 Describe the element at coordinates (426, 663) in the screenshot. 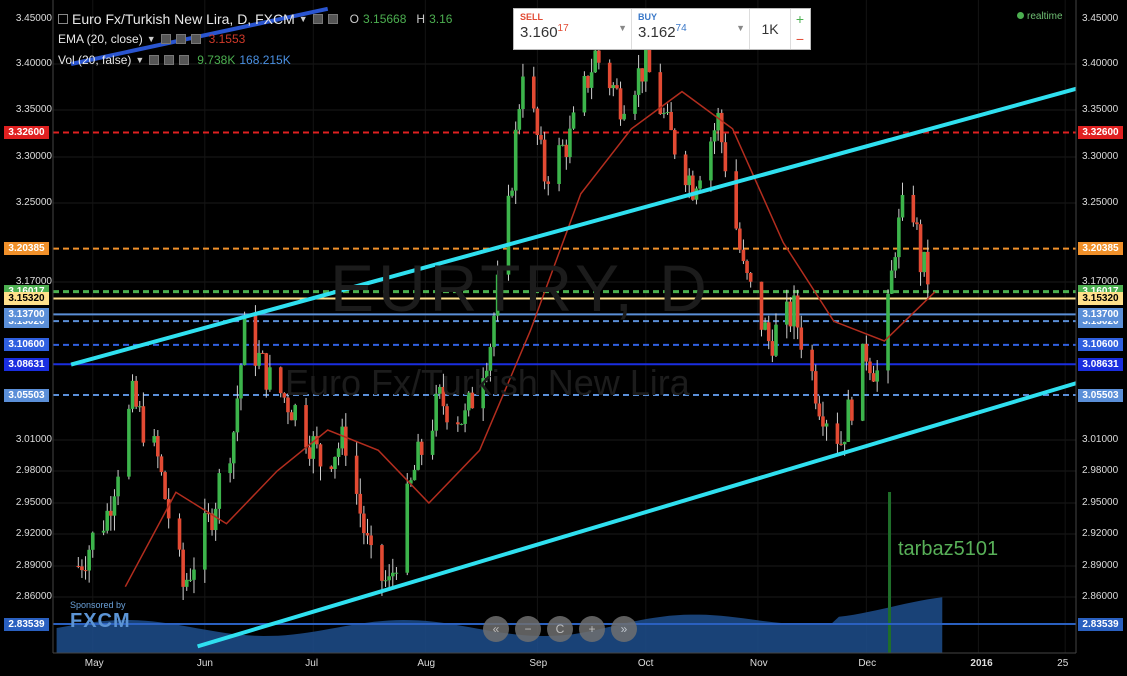

I see `time-tick: Aug` at that location.